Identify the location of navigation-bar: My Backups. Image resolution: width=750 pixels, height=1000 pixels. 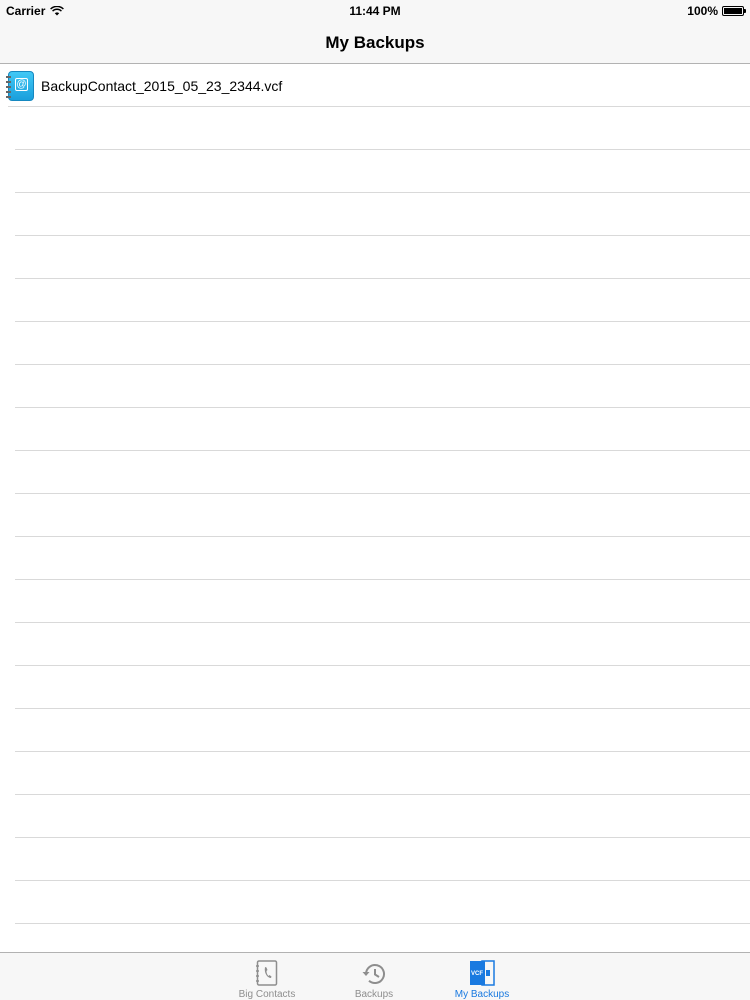
(375, 43).